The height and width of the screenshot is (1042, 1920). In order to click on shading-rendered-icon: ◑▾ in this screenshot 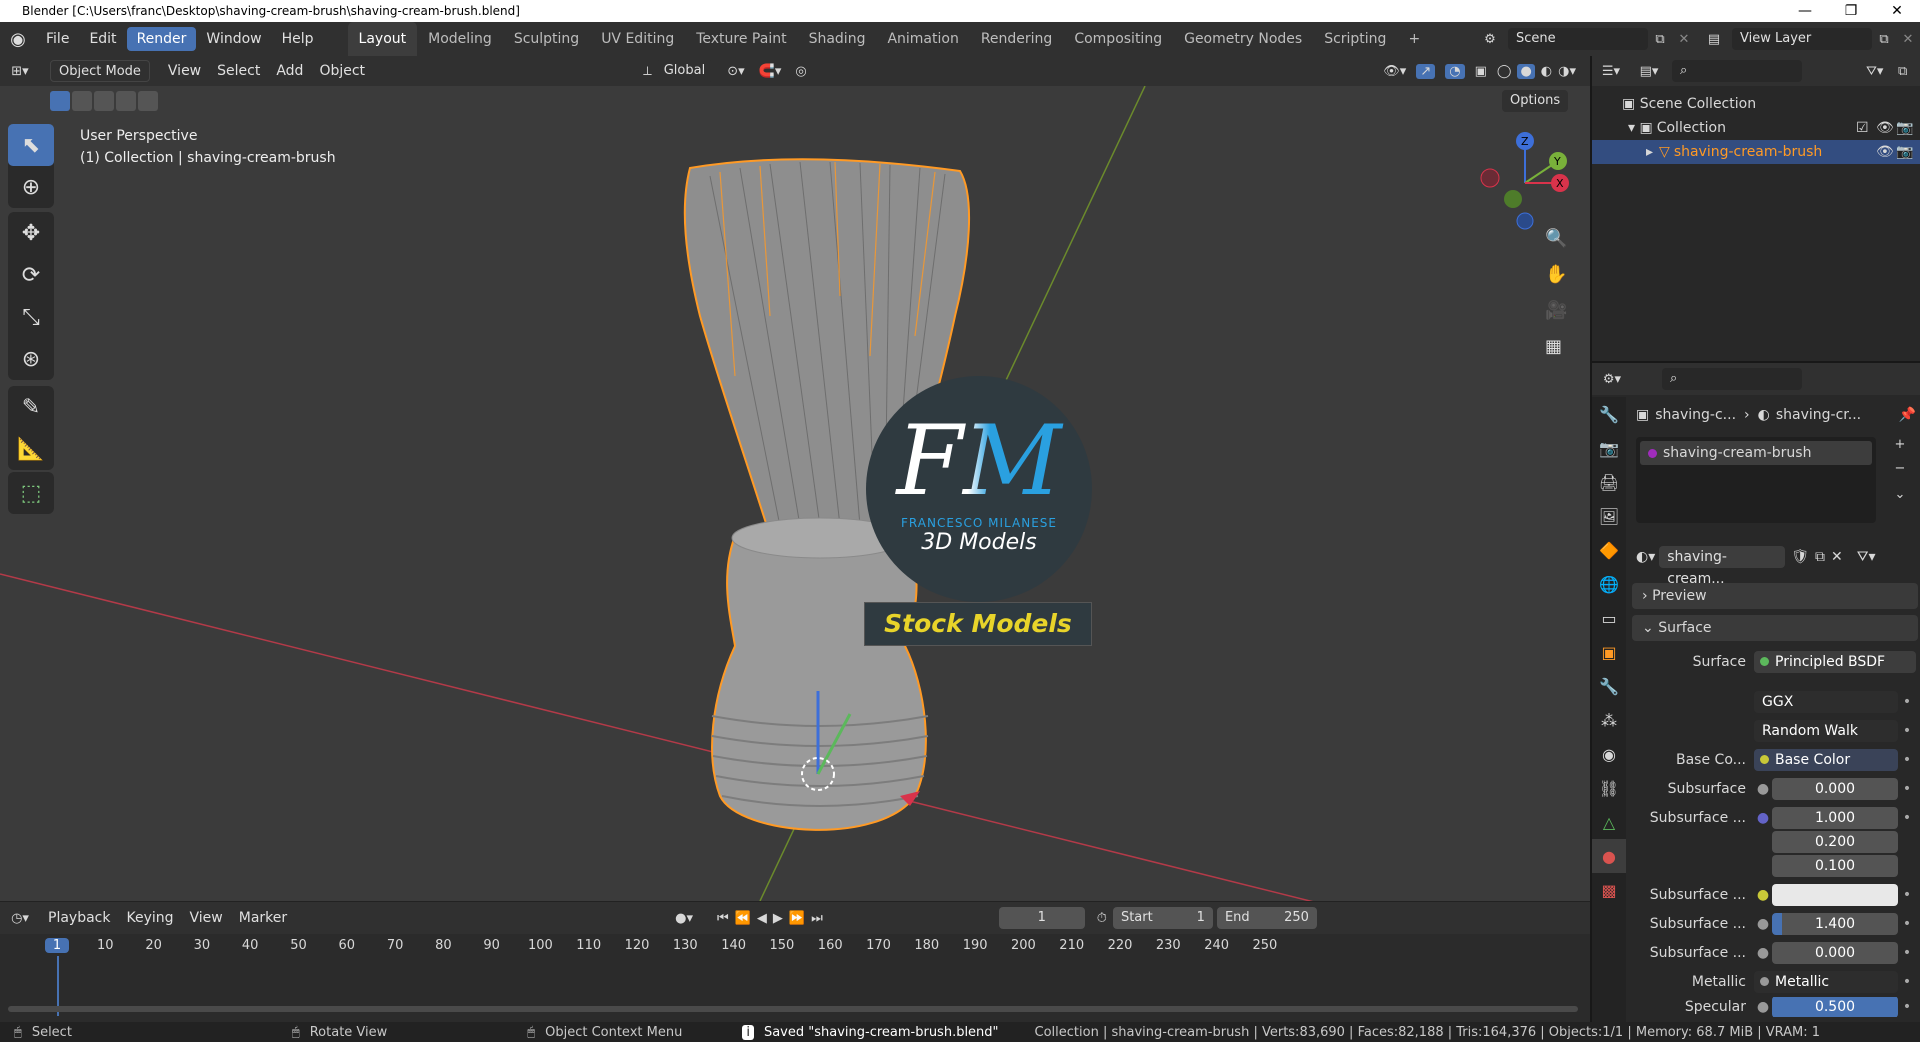, I will do `click(1567, 71)`.